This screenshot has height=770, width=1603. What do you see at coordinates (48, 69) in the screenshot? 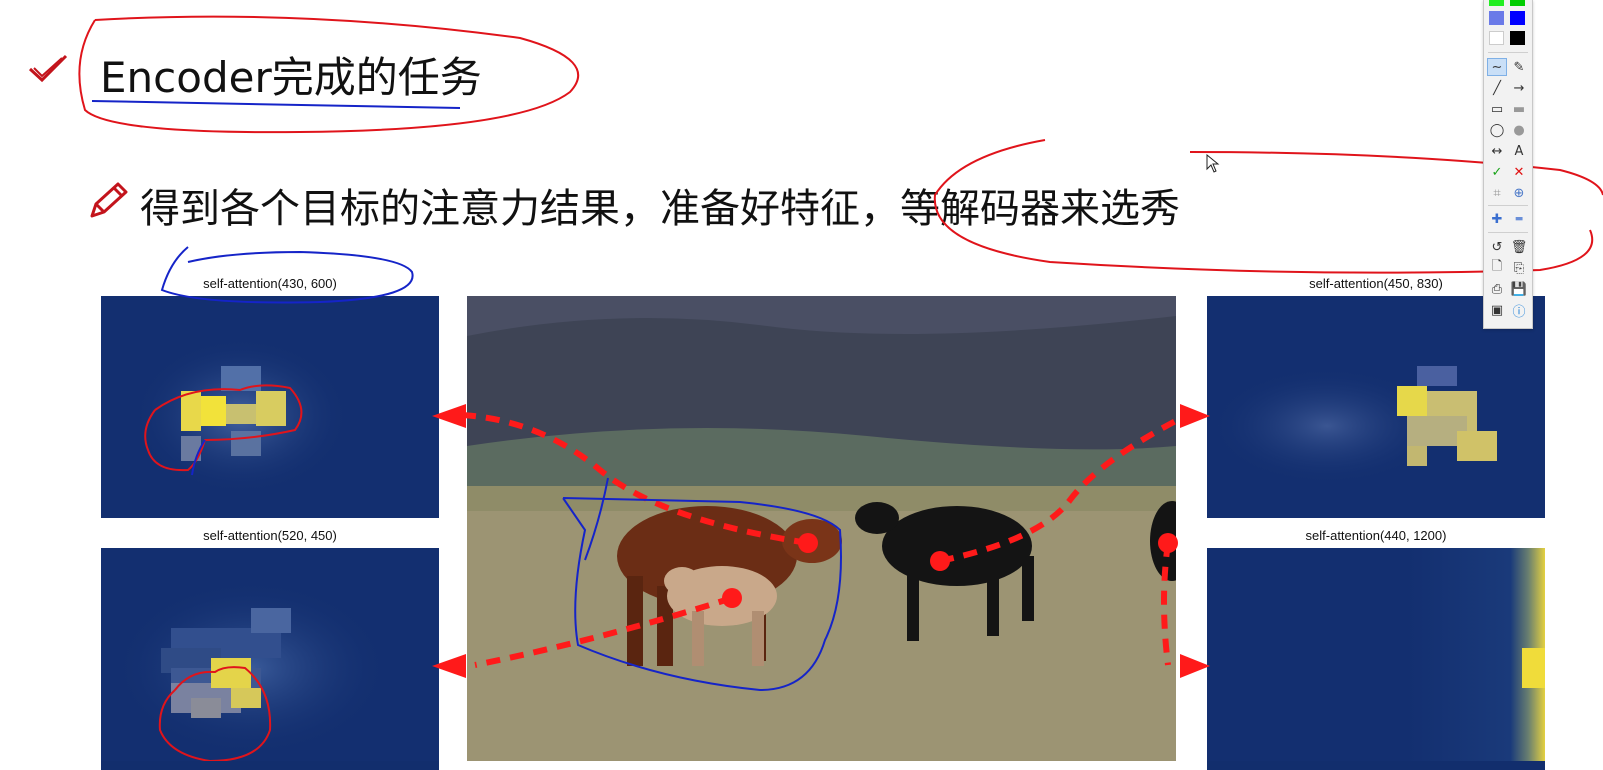
I see `heading-check-icon` at bounding box center [48, 69].